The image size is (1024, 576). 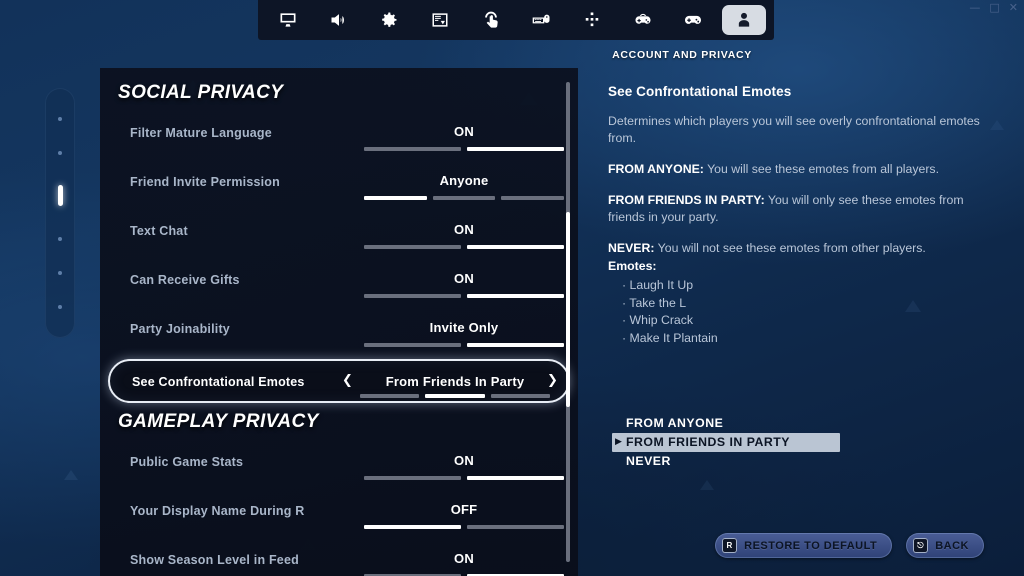 I want to click on settings-scrollbar-thumb, so click(x=568, y=309).